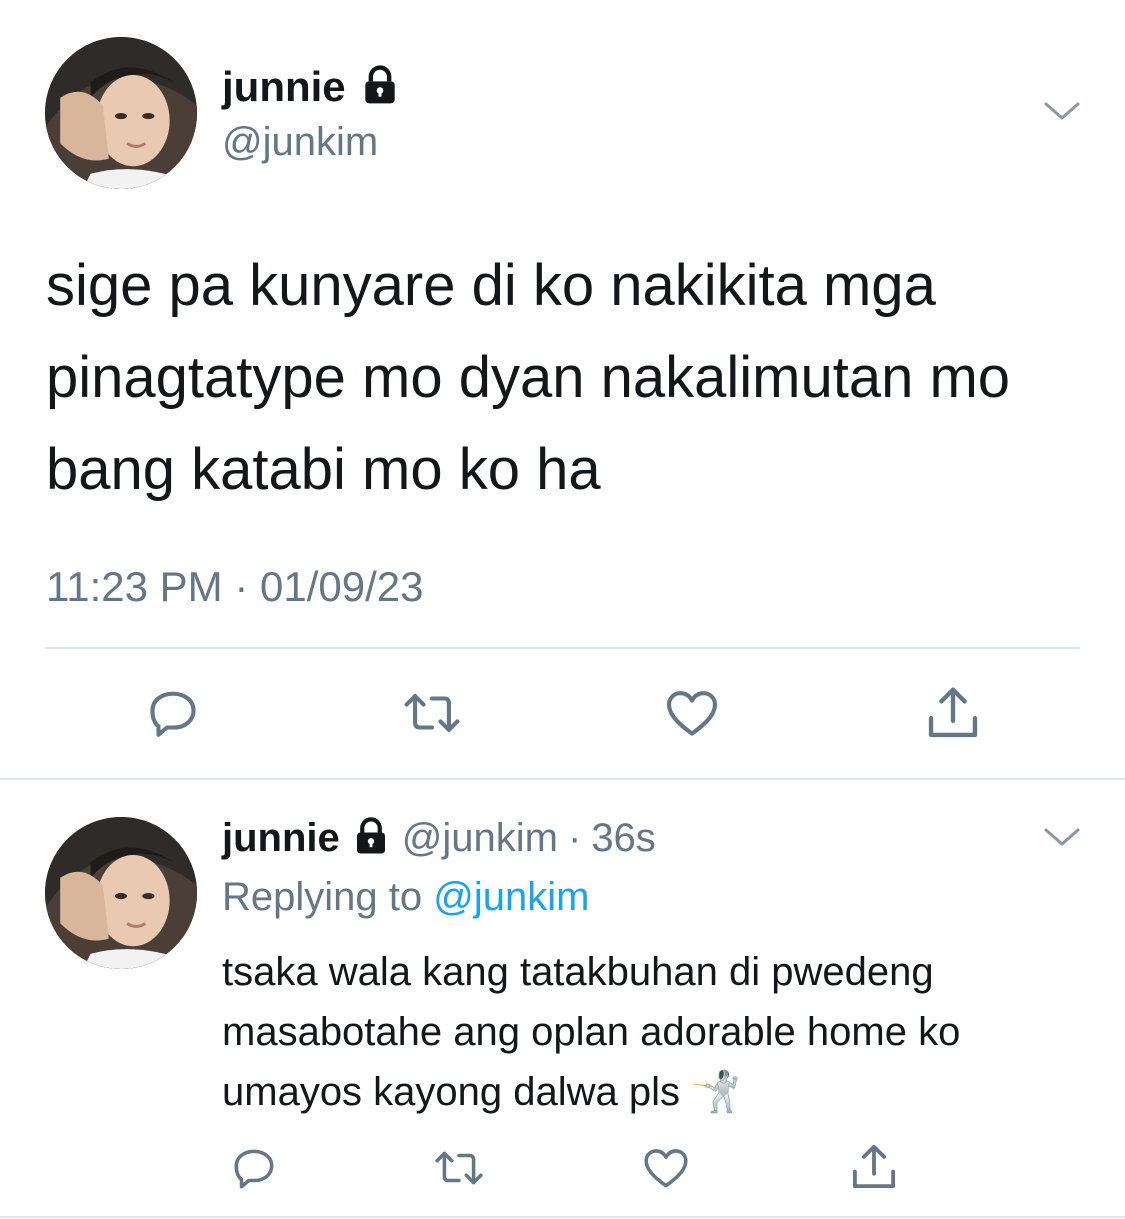  What do you see at coordinates (528, 377) in the screenshot?
I see `tweet-text-line: pinagtatype mo dyan nakalimutan mo` at bounding box center [528, 377].